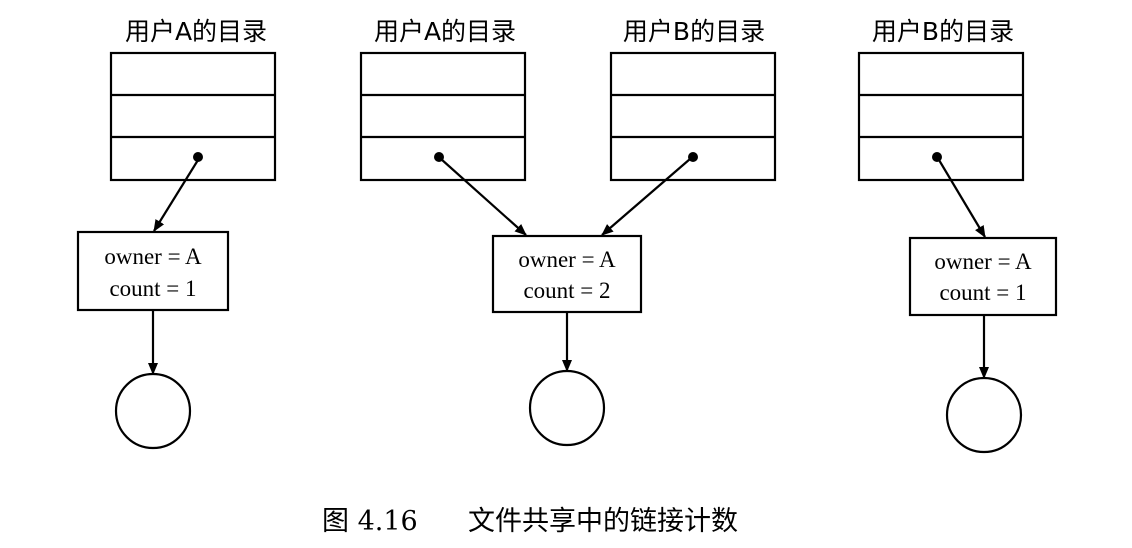  Describe the element at coordinates (153, 271) in the screenshot. I see `inode-box-1: owner = A count = 1` at that location.